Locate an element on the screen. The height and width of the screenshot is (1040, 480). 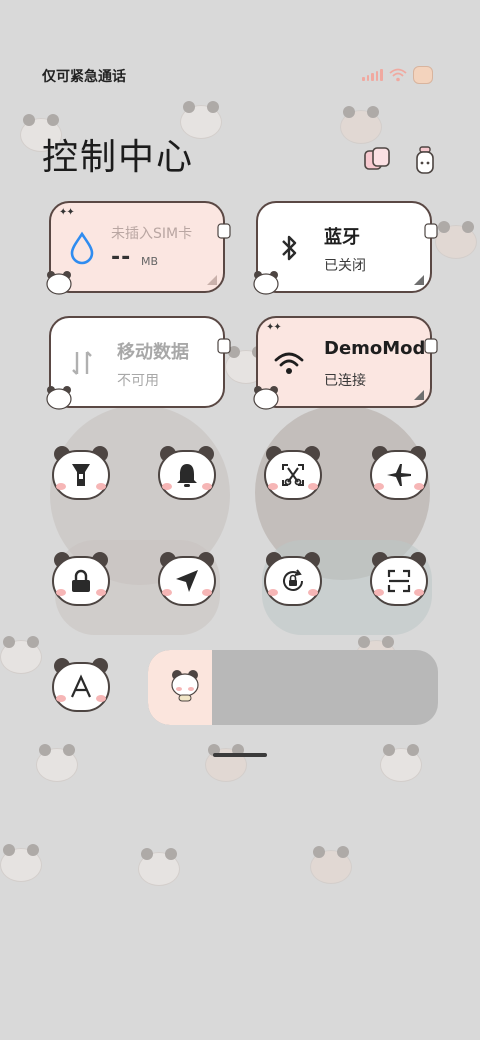
mobile-data-icon is located at coordinates (82, 363).